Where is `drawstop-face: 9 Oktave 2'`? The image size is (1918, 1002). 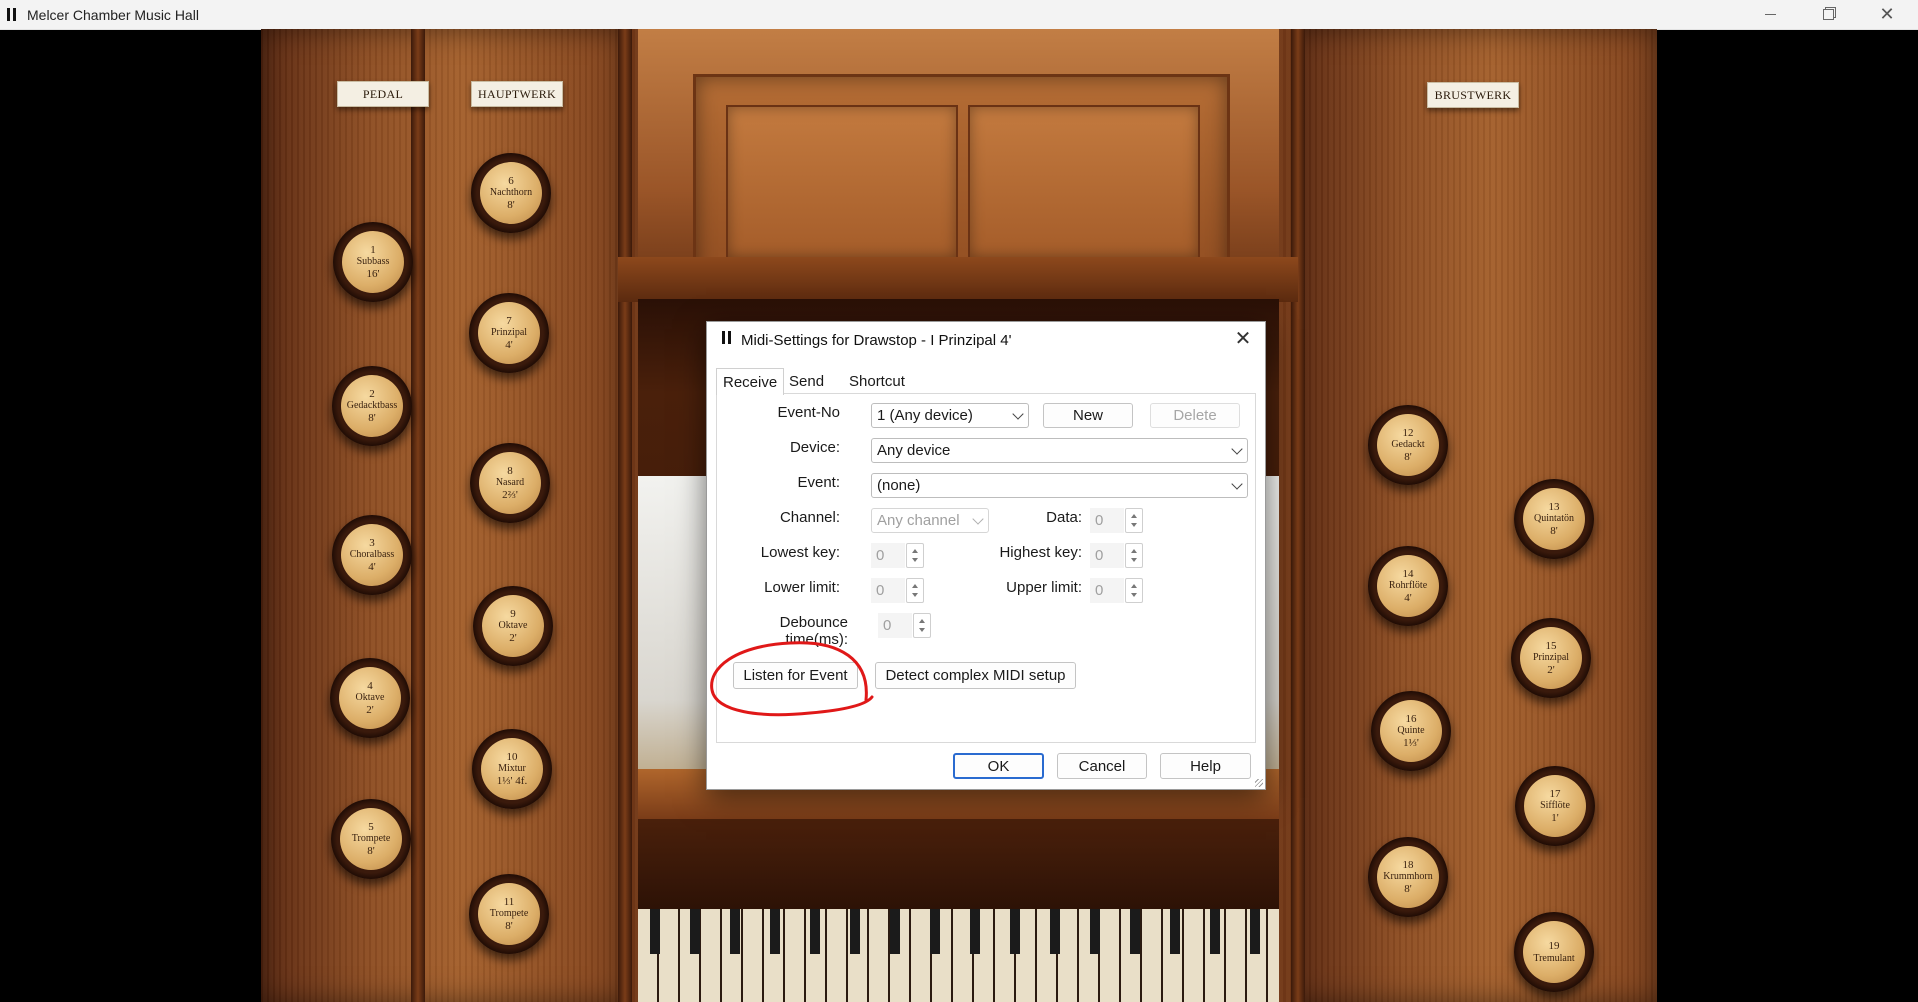
drawstop-face: 9 Oktave 2' is located at coordinates (513, 626).